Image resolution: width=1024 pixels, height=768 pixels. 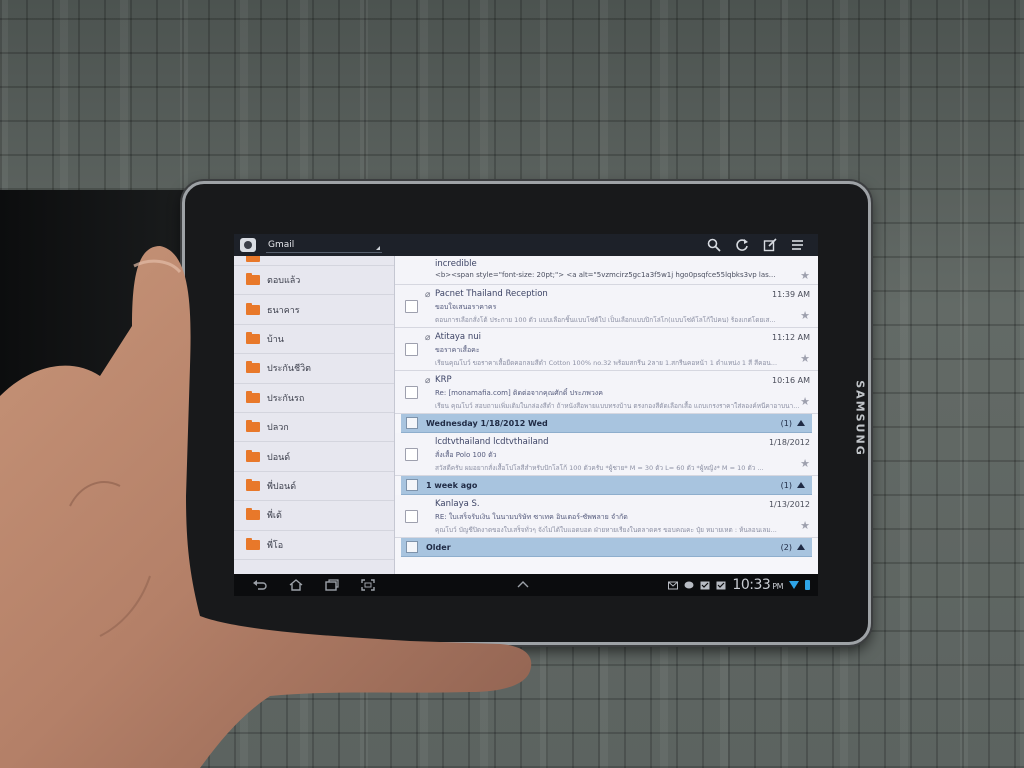 What do you see at coordinates (606, 547) in the screenshot?
I see `date-section-header: Older (2)` at bounding box center [606, 547].